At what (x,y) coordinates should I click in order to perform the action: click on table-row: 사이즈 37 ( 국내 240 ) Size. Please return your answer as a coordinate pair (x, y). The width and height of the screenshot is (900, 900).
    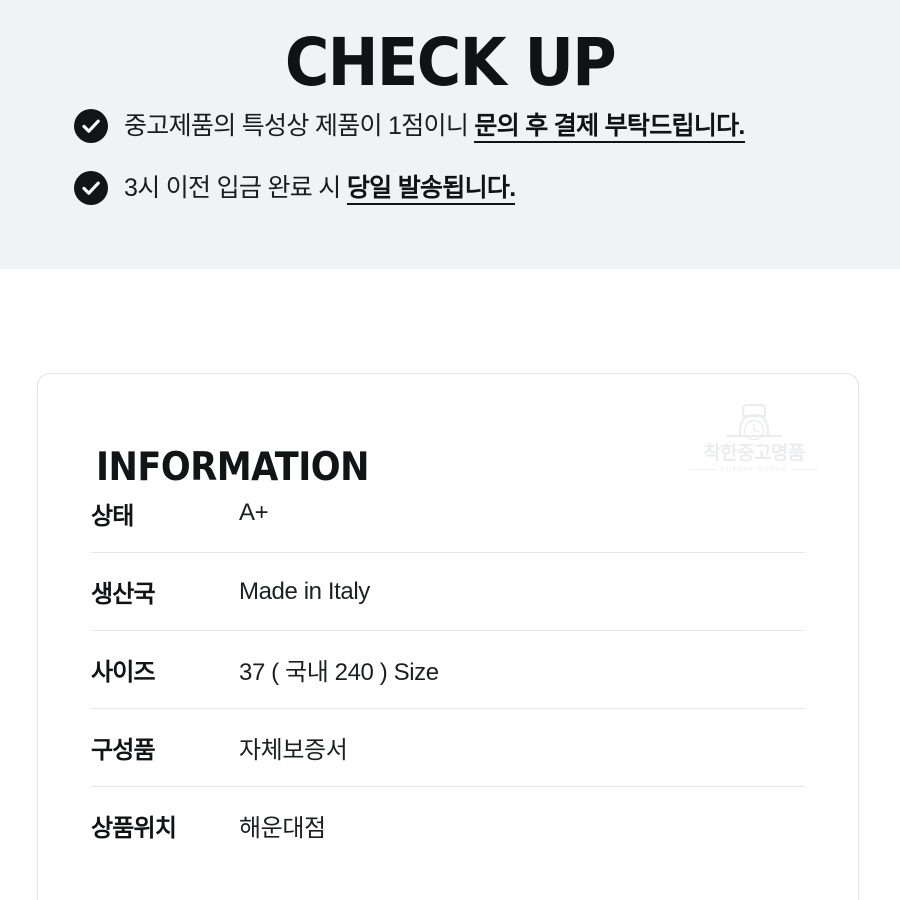
    Looking at the image, I should click on (448, 669).